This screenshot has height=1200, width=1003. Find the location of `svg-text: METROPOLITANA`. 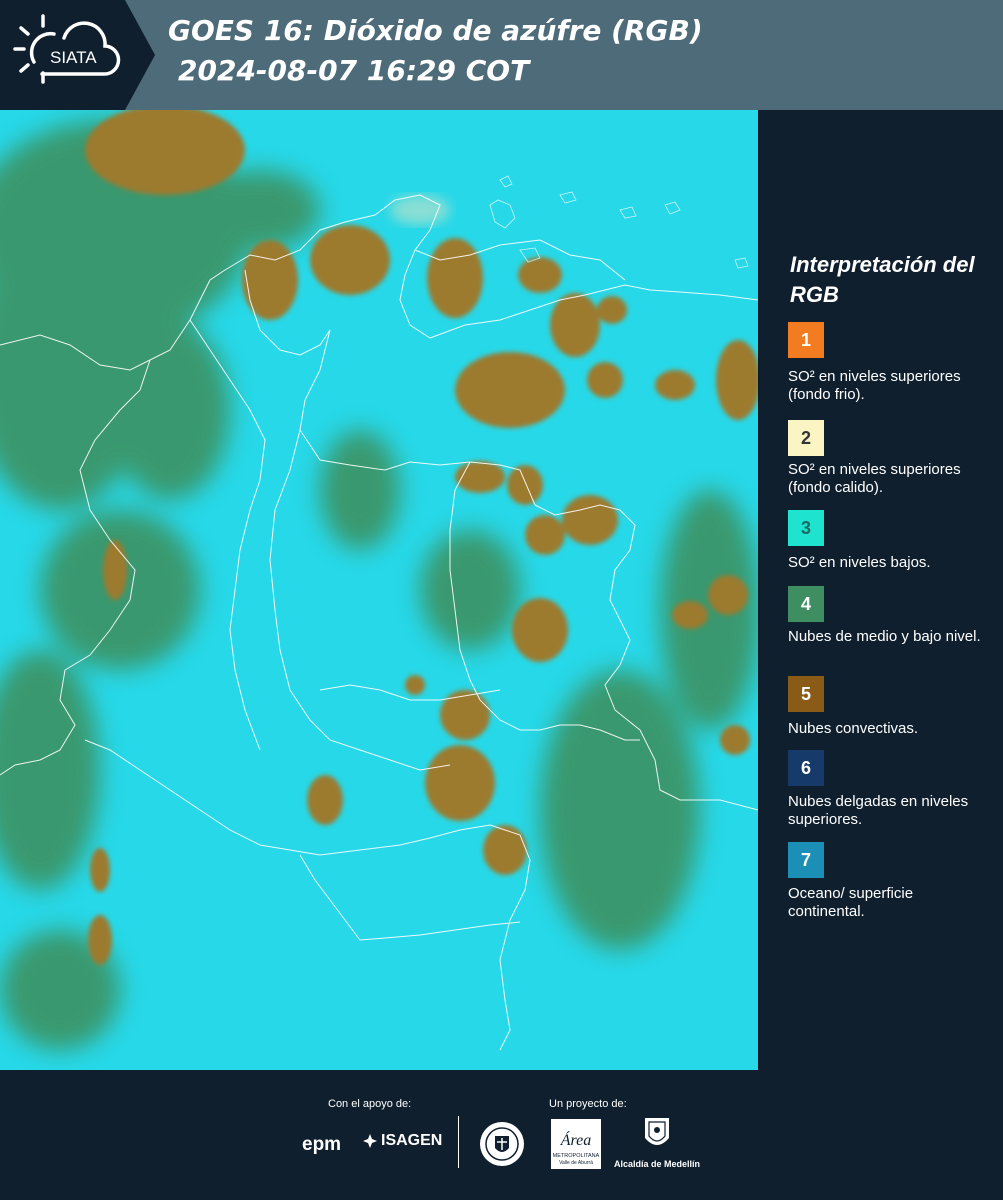

svg-text: METROPOLITANA is located at coordinates (576, 1156).